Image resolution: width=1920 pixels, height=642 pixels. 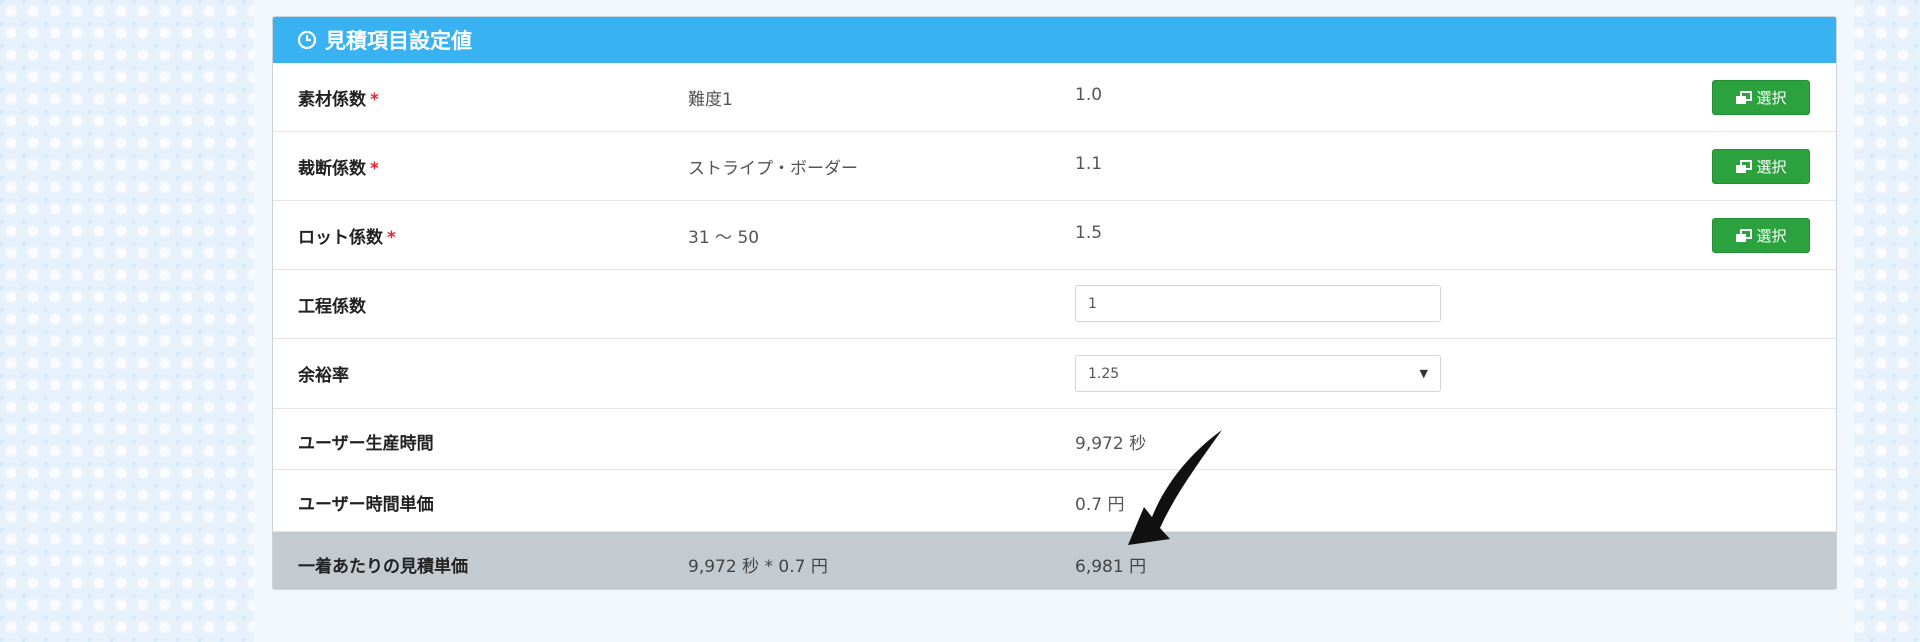 I want to click on row-process-coefficient: 工程係数 1, so click(x=1054, y=304).